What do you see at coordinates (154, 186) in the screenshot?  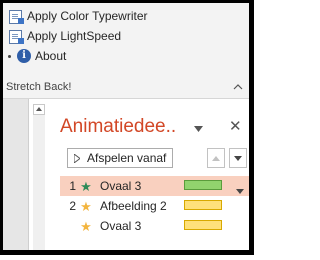 I see `animation-list-item: 1 ★ Ovaal 3` at bounding box center [154, 186].